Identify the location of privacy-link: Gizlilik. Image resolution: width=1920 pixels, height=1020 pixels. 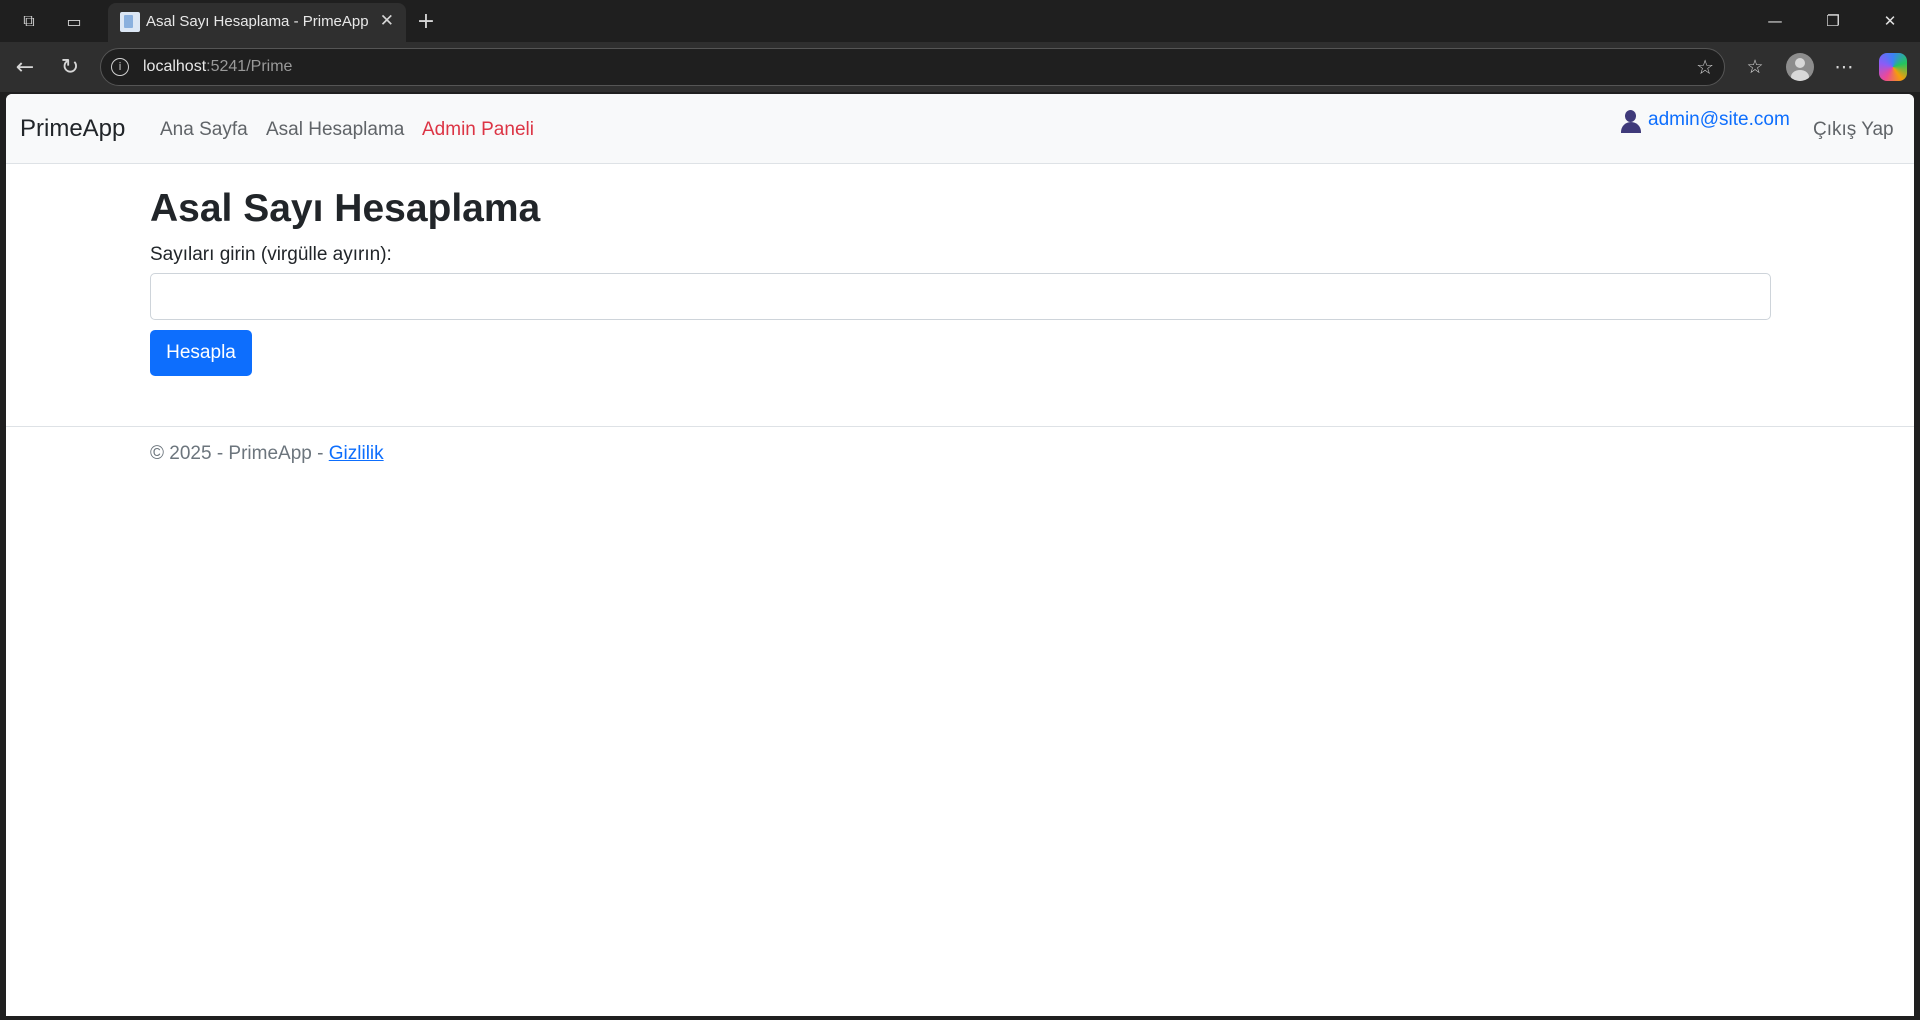
(356, 453).